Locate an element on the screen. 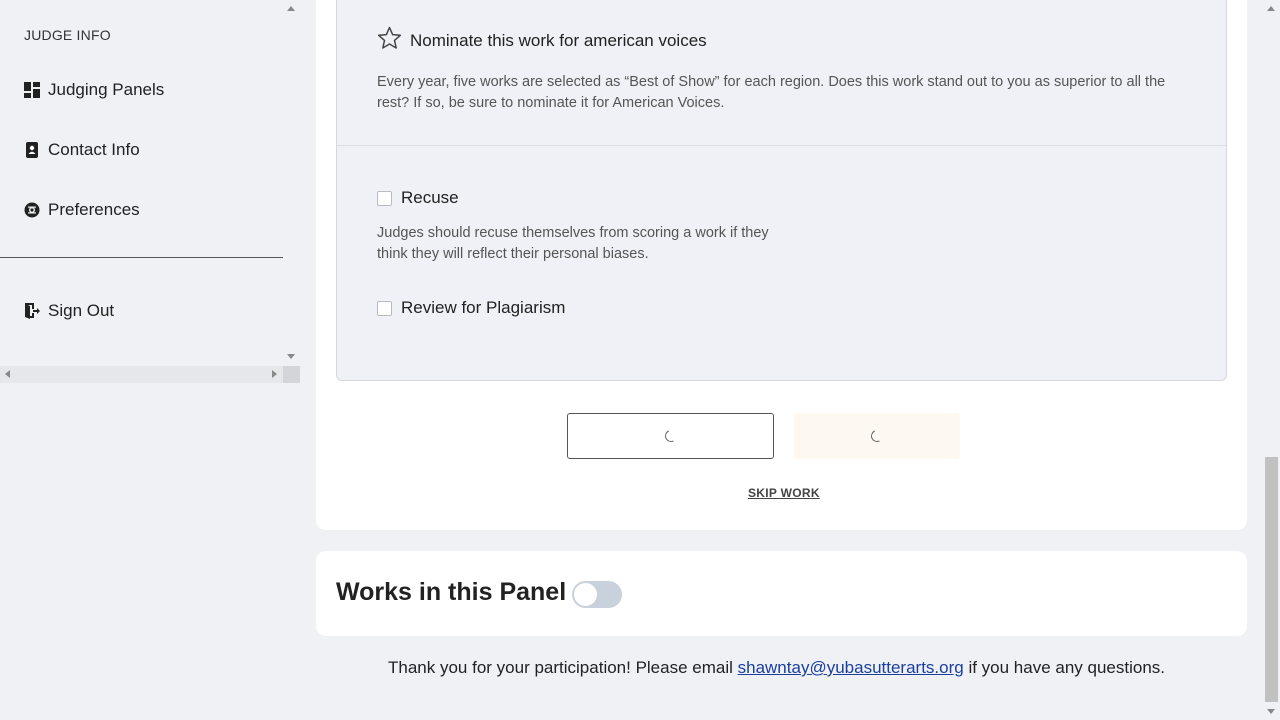 This screenshot has height=720, width=1280. sidebar-item-judging-panels: Judging Panels is located at coordinates (94, 90).